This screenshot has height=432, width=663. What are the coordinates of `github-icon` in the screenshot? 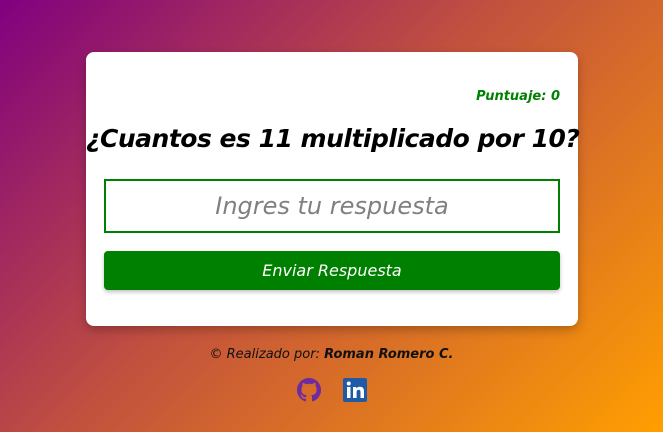 It's located at (308, 390).